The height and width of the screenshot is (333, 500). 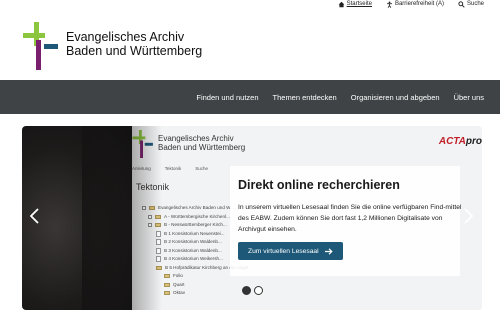 What do you see at coordinates (227, 97) in the screenshot?
I see `nav-item-finden: Finden und nutzen` at bounding box center [227, 97].